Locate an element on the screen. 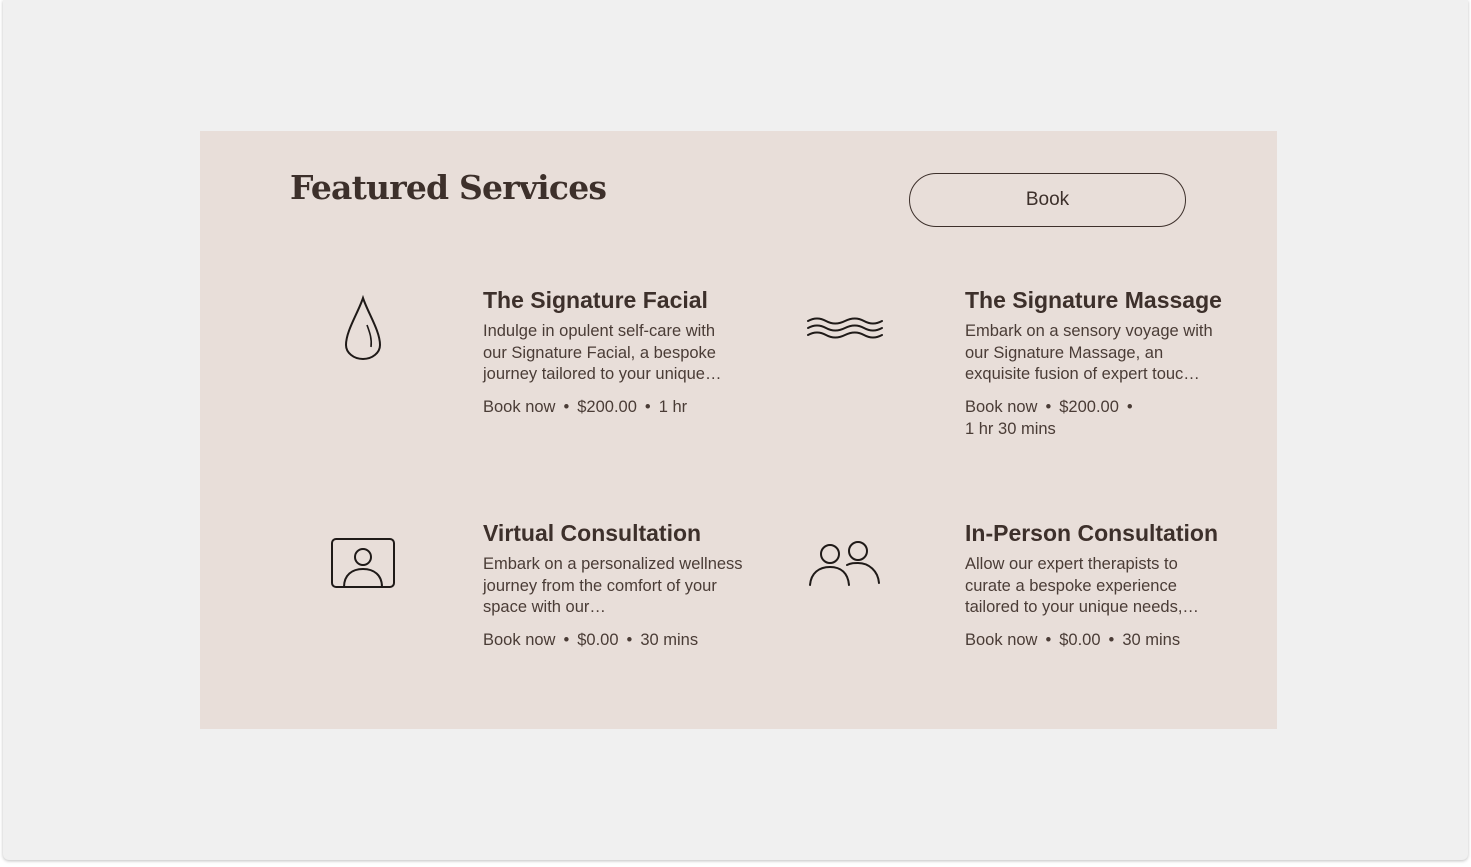 The image size is (1471, 867). droplet-icon is located at coordinates (363, 328).